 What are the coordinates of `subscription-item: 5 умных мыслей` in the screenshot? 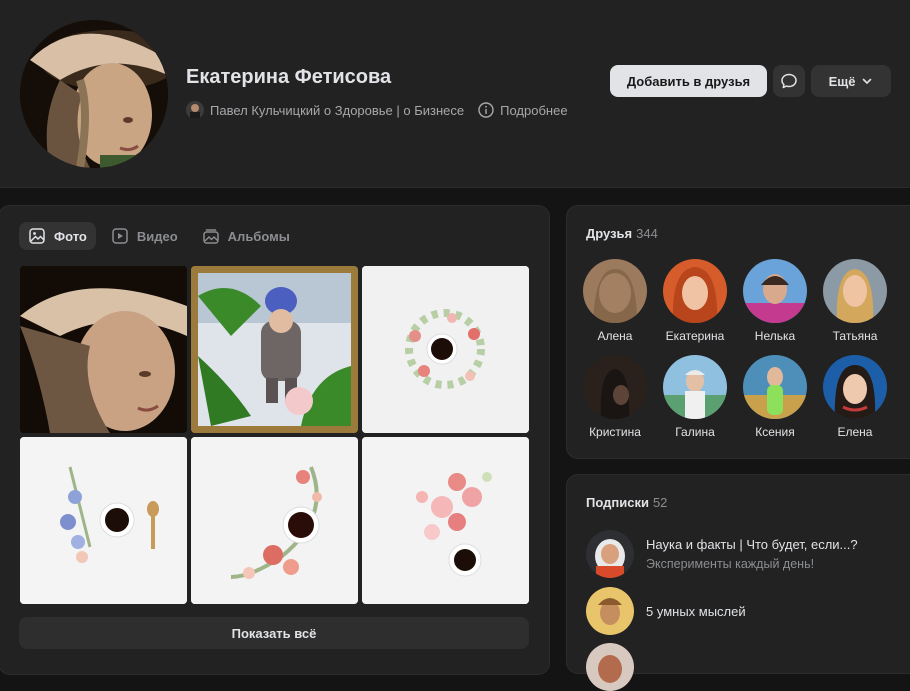 It's located at (666, 611).